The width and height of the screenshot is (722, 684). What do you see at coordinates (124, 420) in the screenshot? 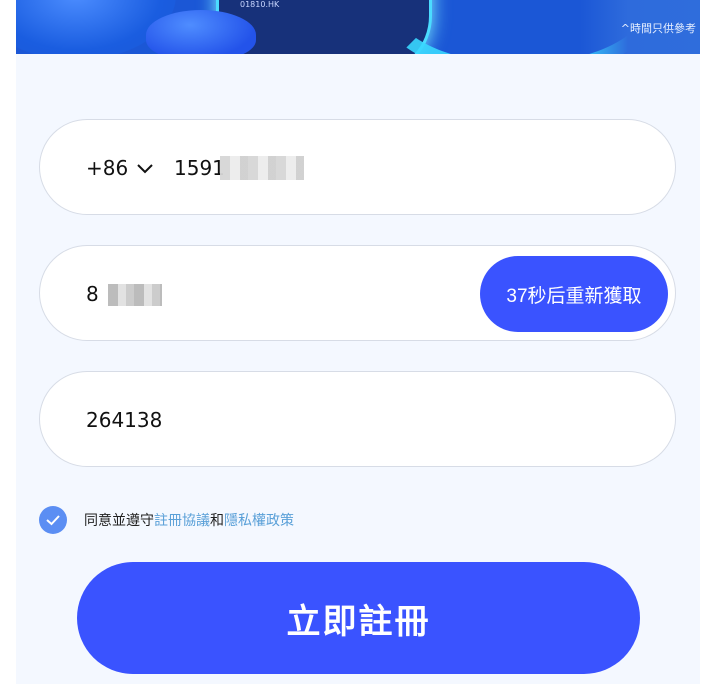
I see `invite-code-value: 264138` at bounding box center [124, 420].